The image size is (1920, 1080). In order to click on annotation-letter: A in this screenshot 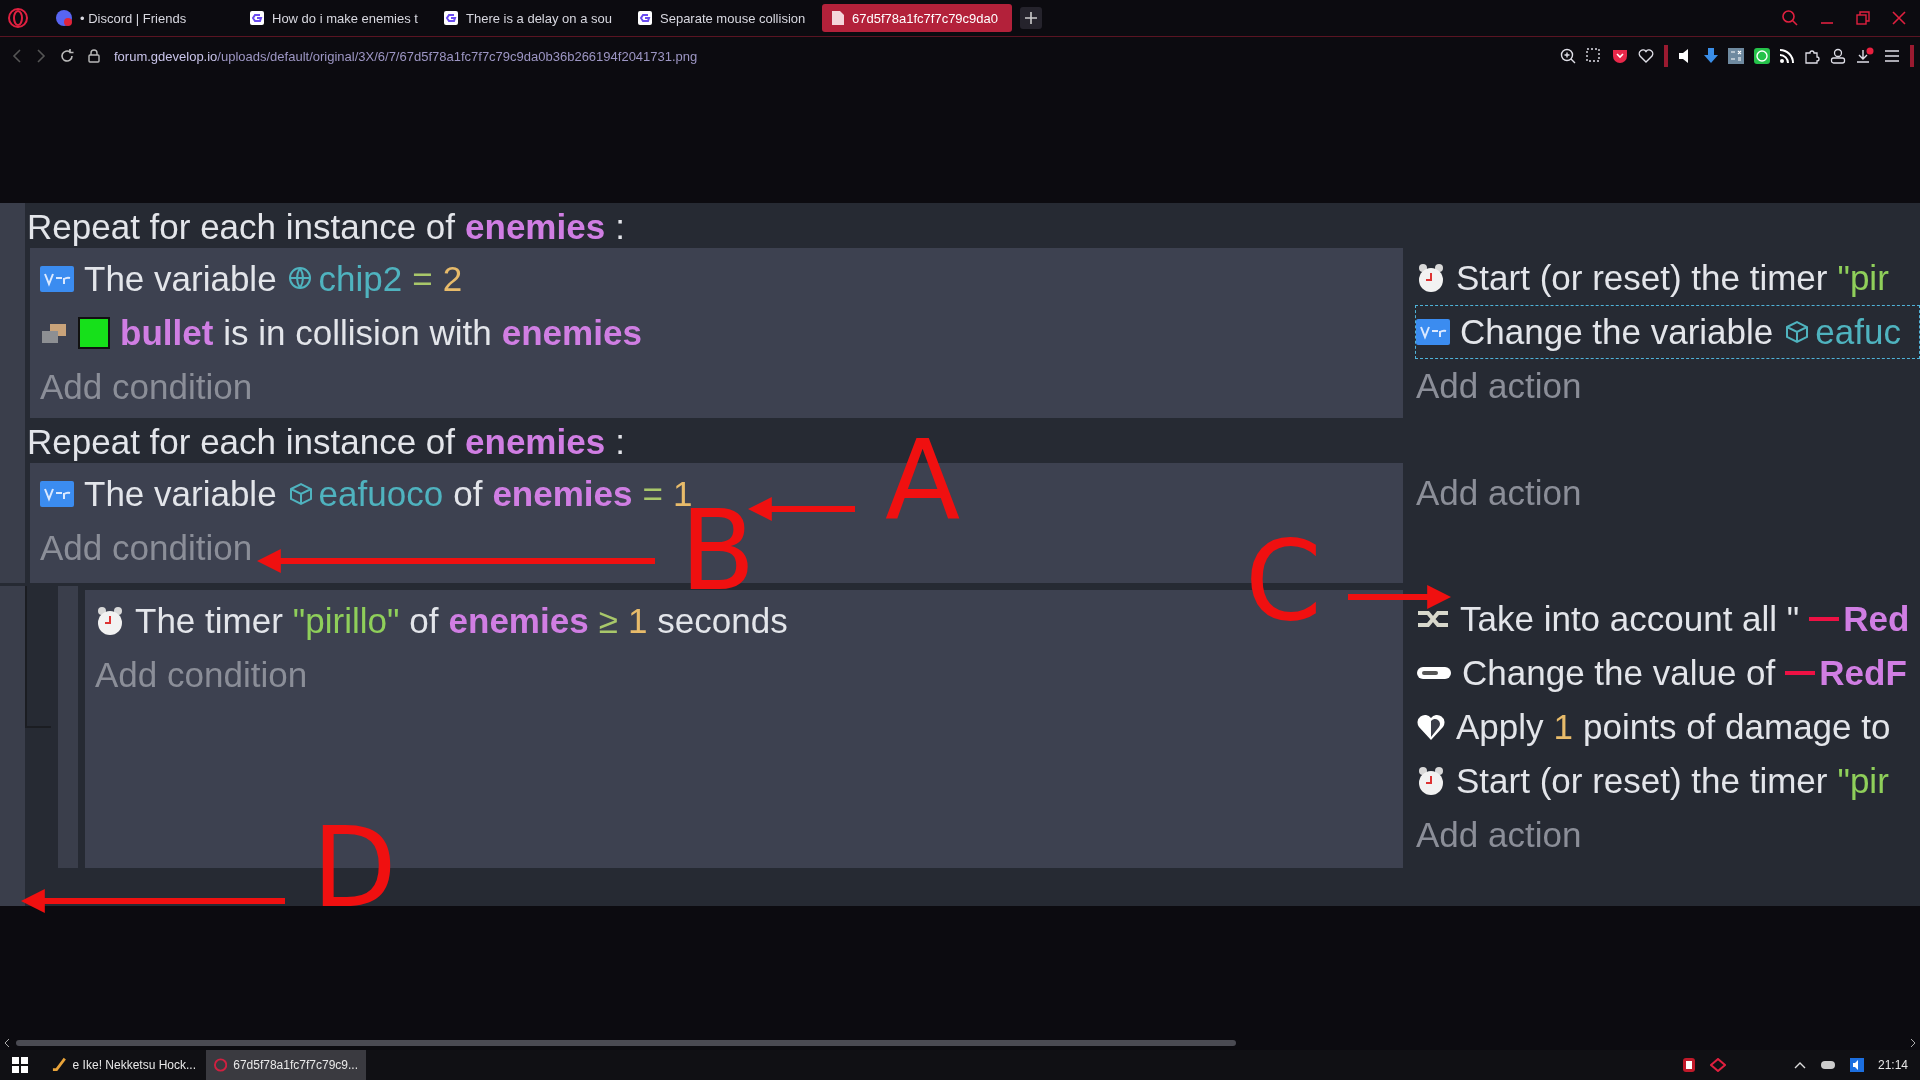, I will do `click(923, 481)`.